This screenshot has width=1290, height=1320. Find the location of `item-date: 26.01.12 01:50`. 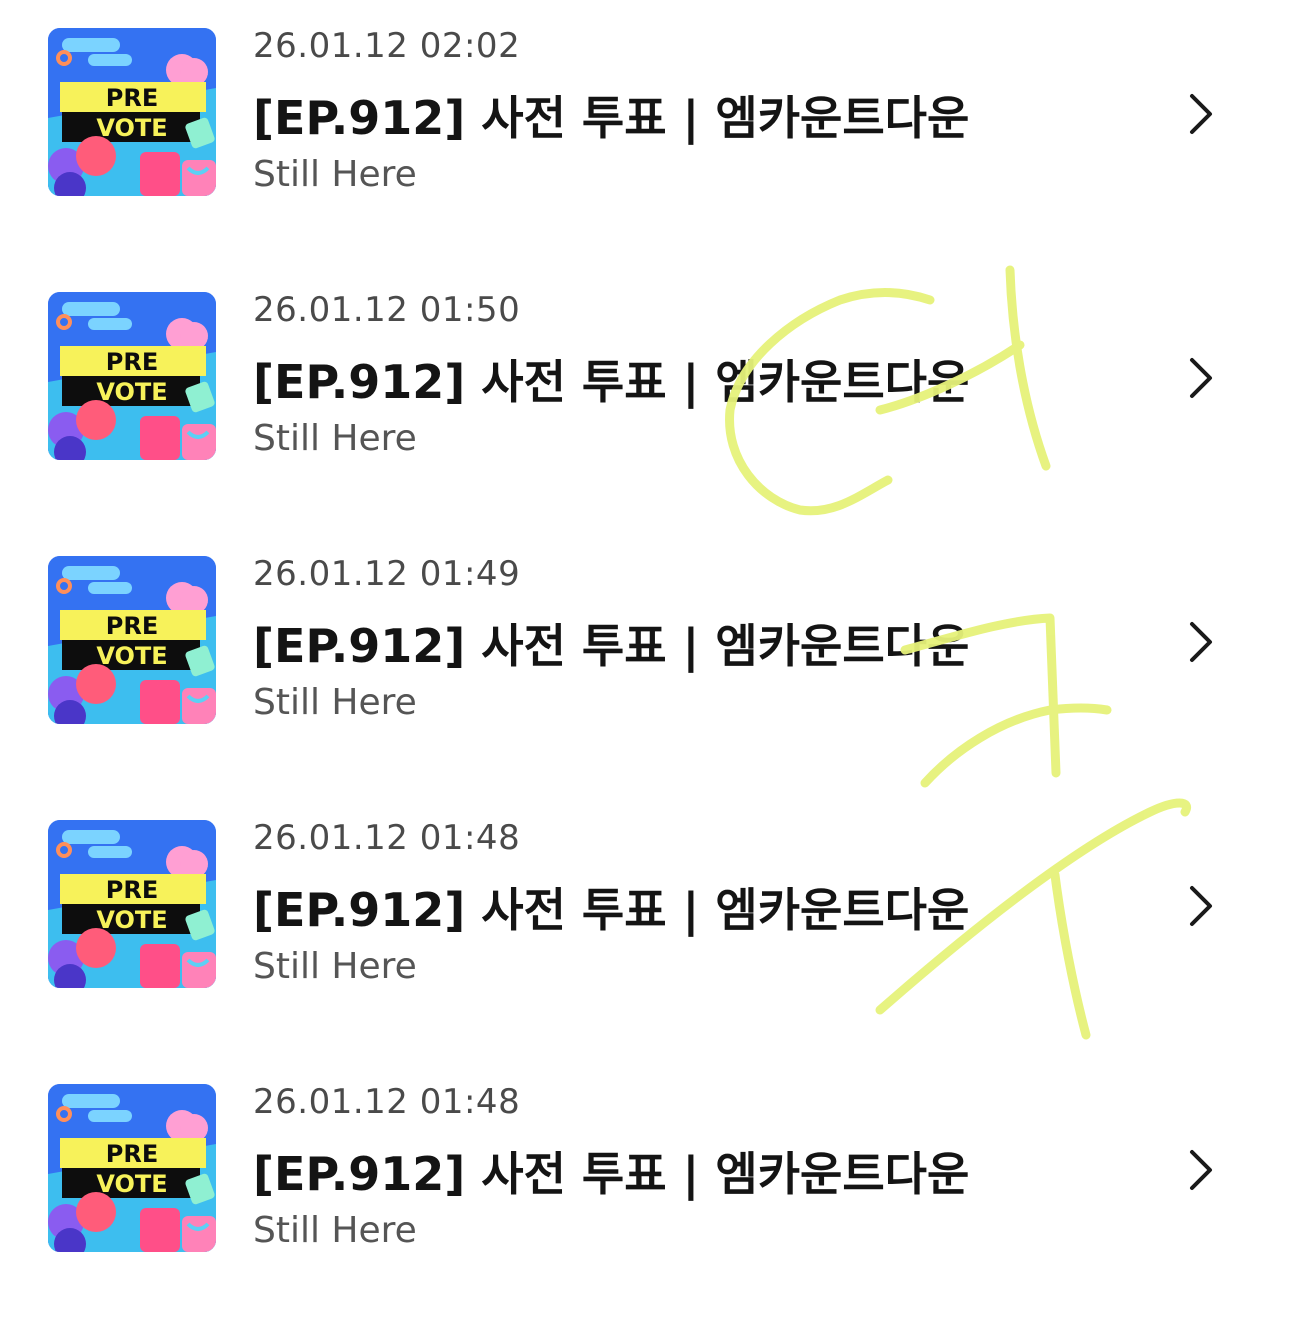

item-date: 26.01.12 01:50 is located at coordinates (387, 310).